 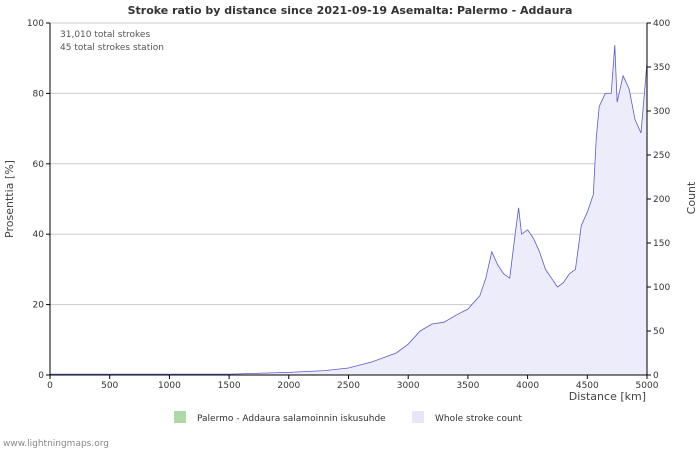 What do you see at coordinates (39, 306) in the screenshot?
I see `y-left-tick-label: 20` at bounding box center [39, 306].